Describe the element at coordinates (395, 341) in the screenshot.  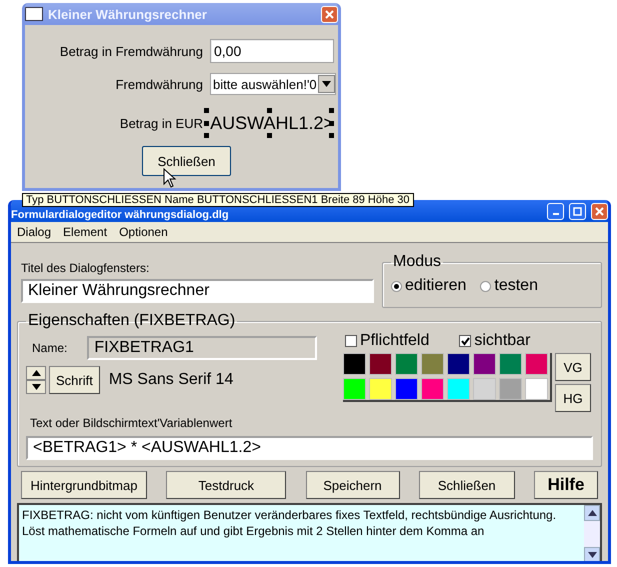
I see `checkbox-label: Pflichtfeld` at that location.